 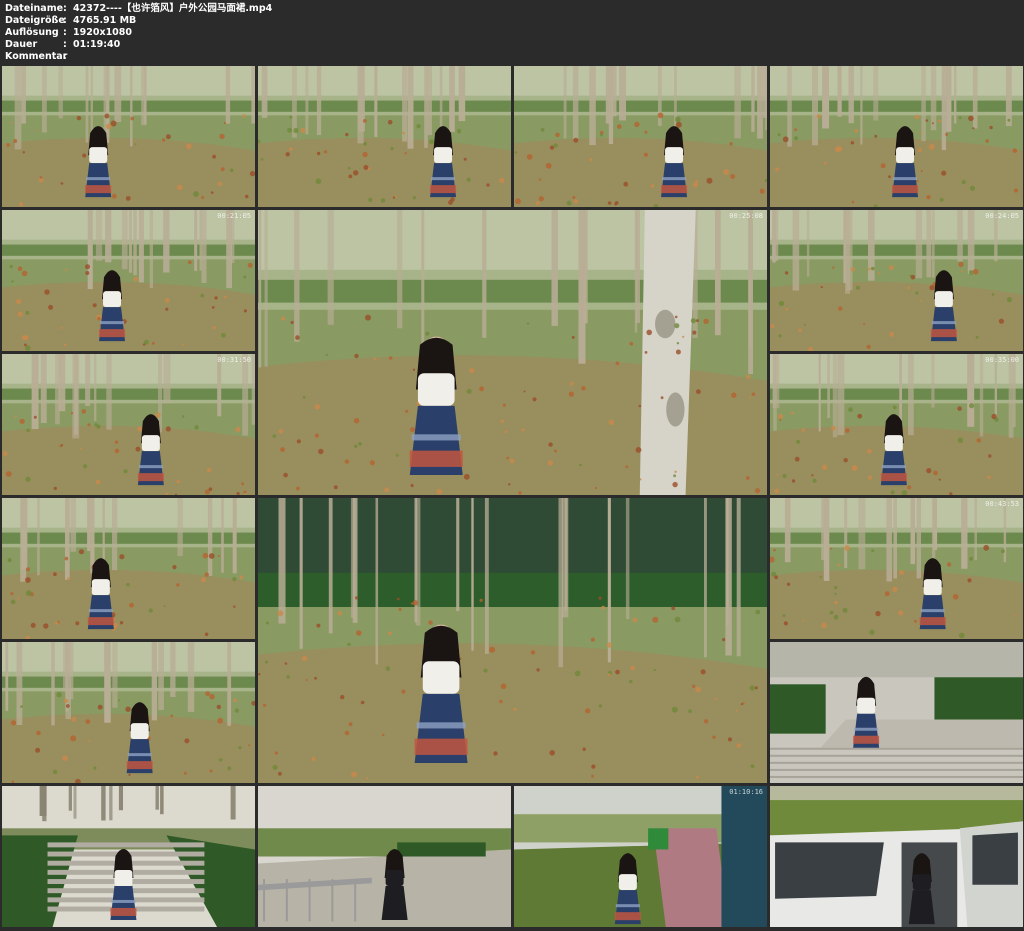 What do you see at coordinates (234, 360) in the screenshot?
I see `thumbnail-timestamp: 00:31:50` at bounding box center [234, 360].